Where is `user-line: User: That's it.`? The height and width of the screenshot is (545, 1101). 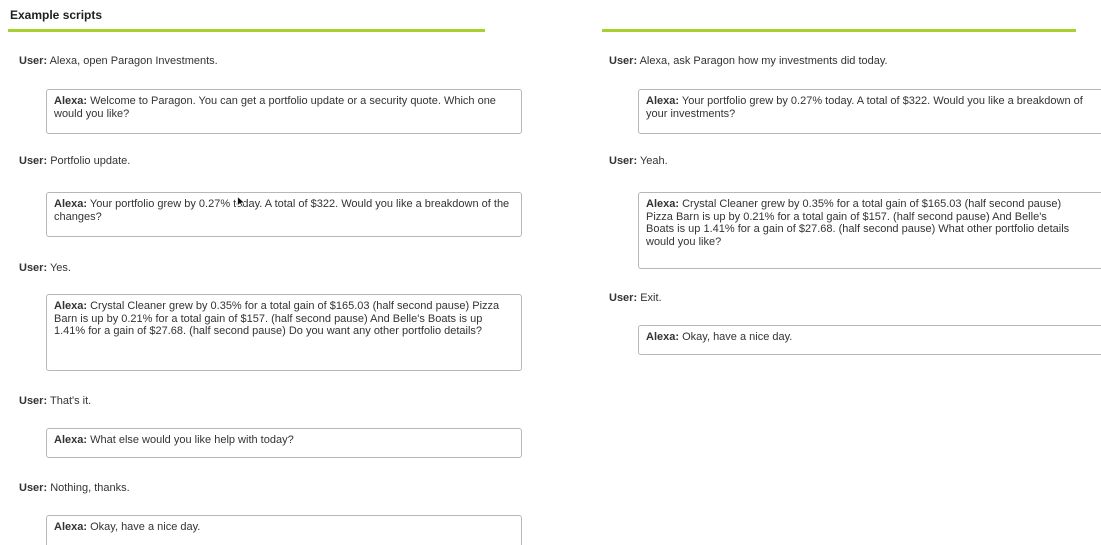 user-line: User: That's it. is located at coordinates (55, 401).